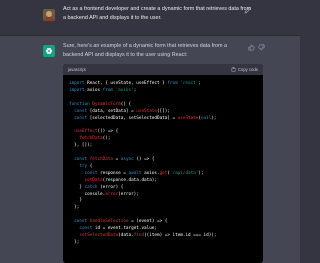  What do you see at coordinates (86, 166) in the screenshot?
I see `code-line: try {` at bounding box center [86, 166].